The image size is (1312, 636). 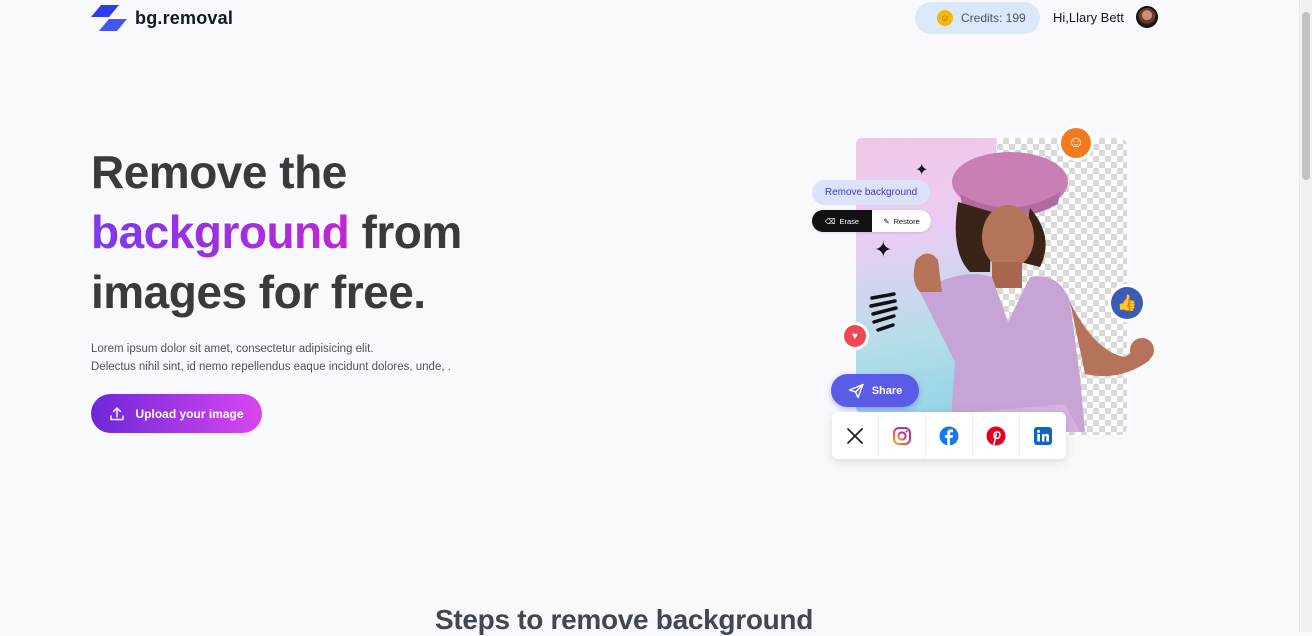 I want to click on upload-image-button: Upload your image, so click(x=176, y=413).